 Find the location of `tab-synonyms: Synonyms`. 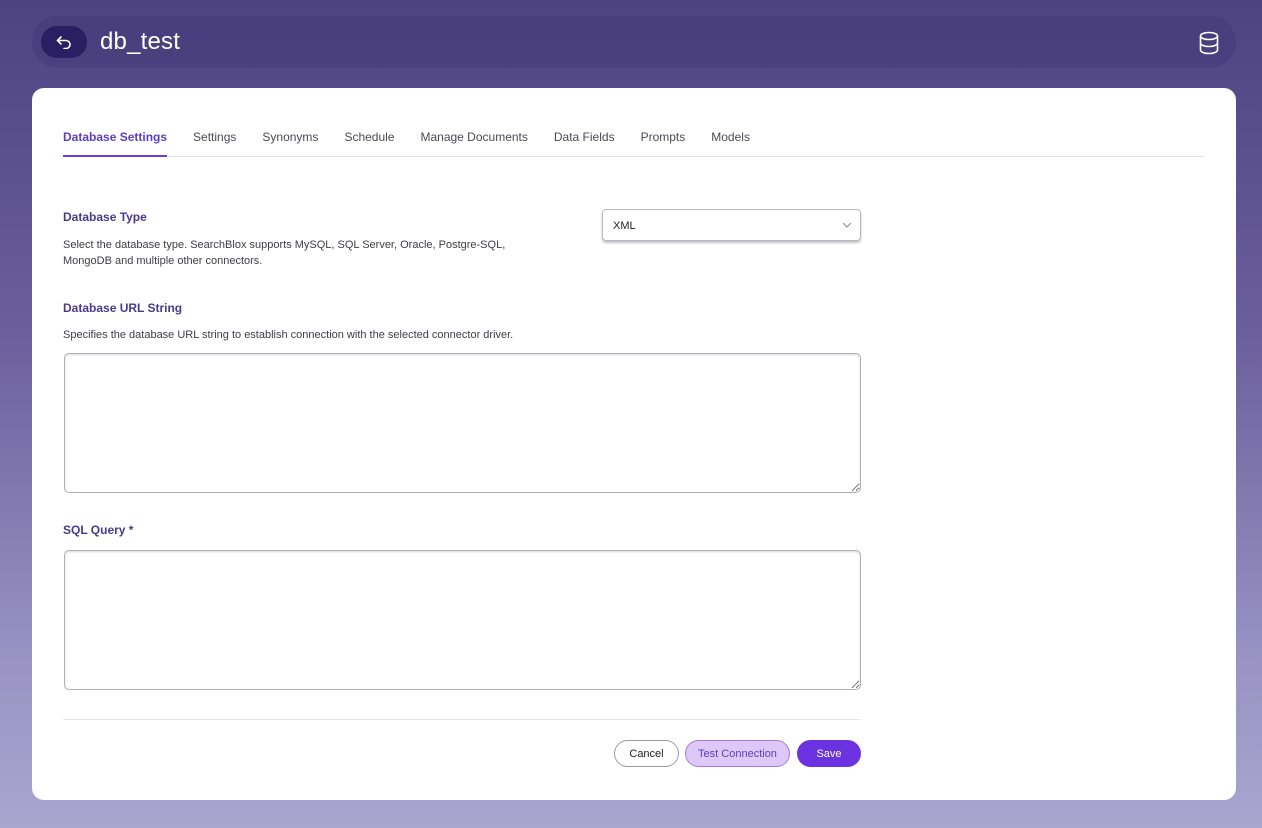

tab-synonyms: Synonyms is located at coordinates (290, 141).